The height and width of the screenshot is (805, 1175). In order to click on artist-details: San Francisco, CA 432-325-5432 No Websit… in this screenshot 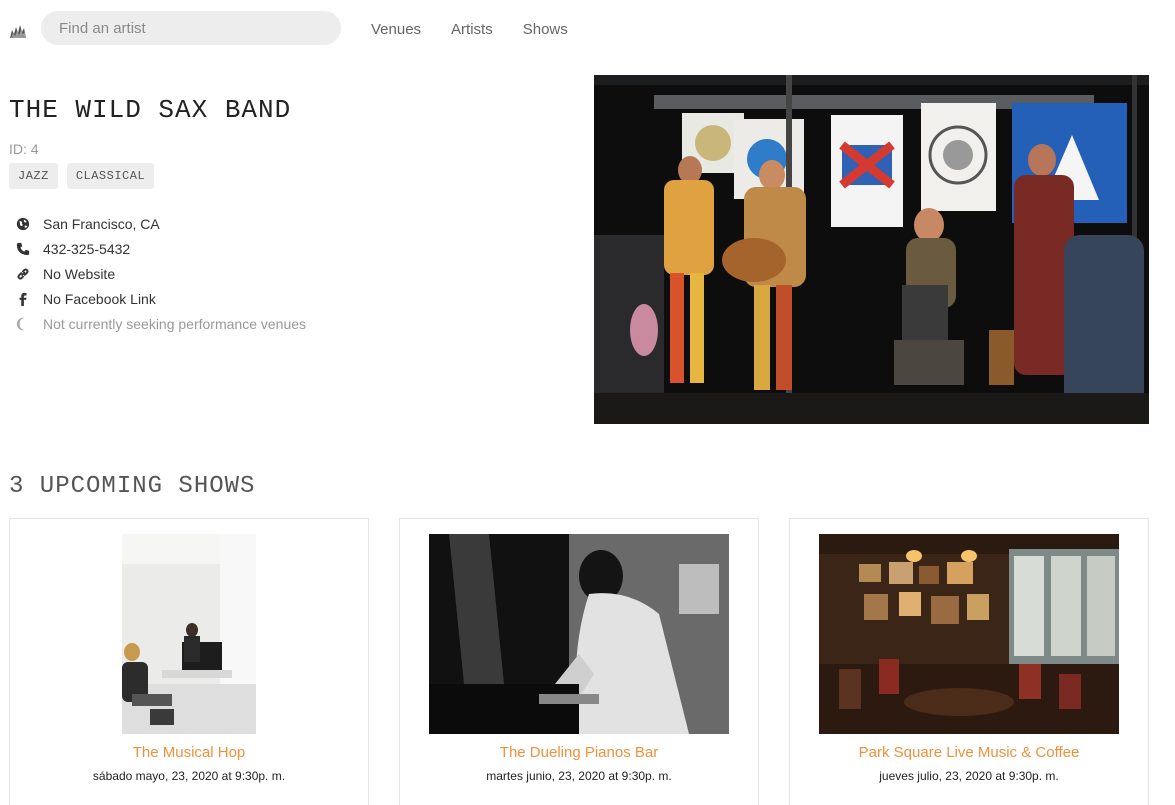, I will do `click(160, 273)`.